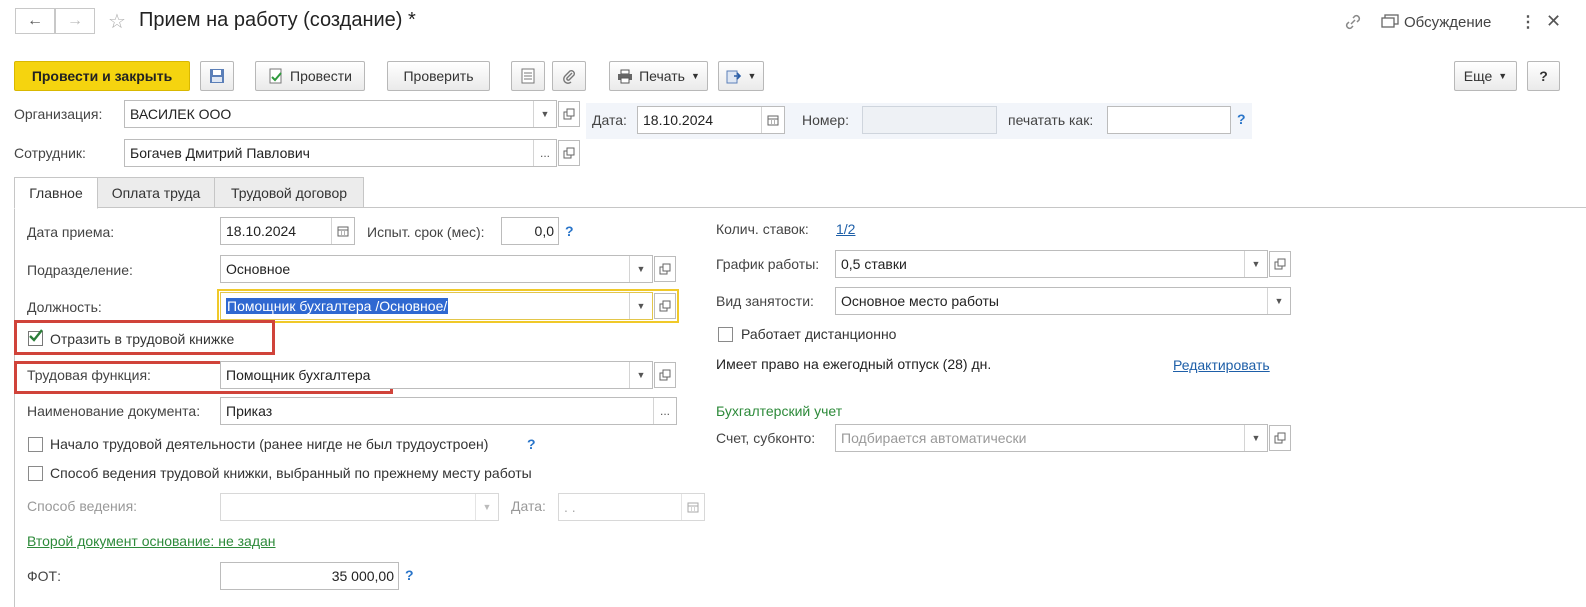  What do you see at coordinates (436, 269) in the screenshot?
I see `division-field: Основное ▼` at bounding box center [436, 269].